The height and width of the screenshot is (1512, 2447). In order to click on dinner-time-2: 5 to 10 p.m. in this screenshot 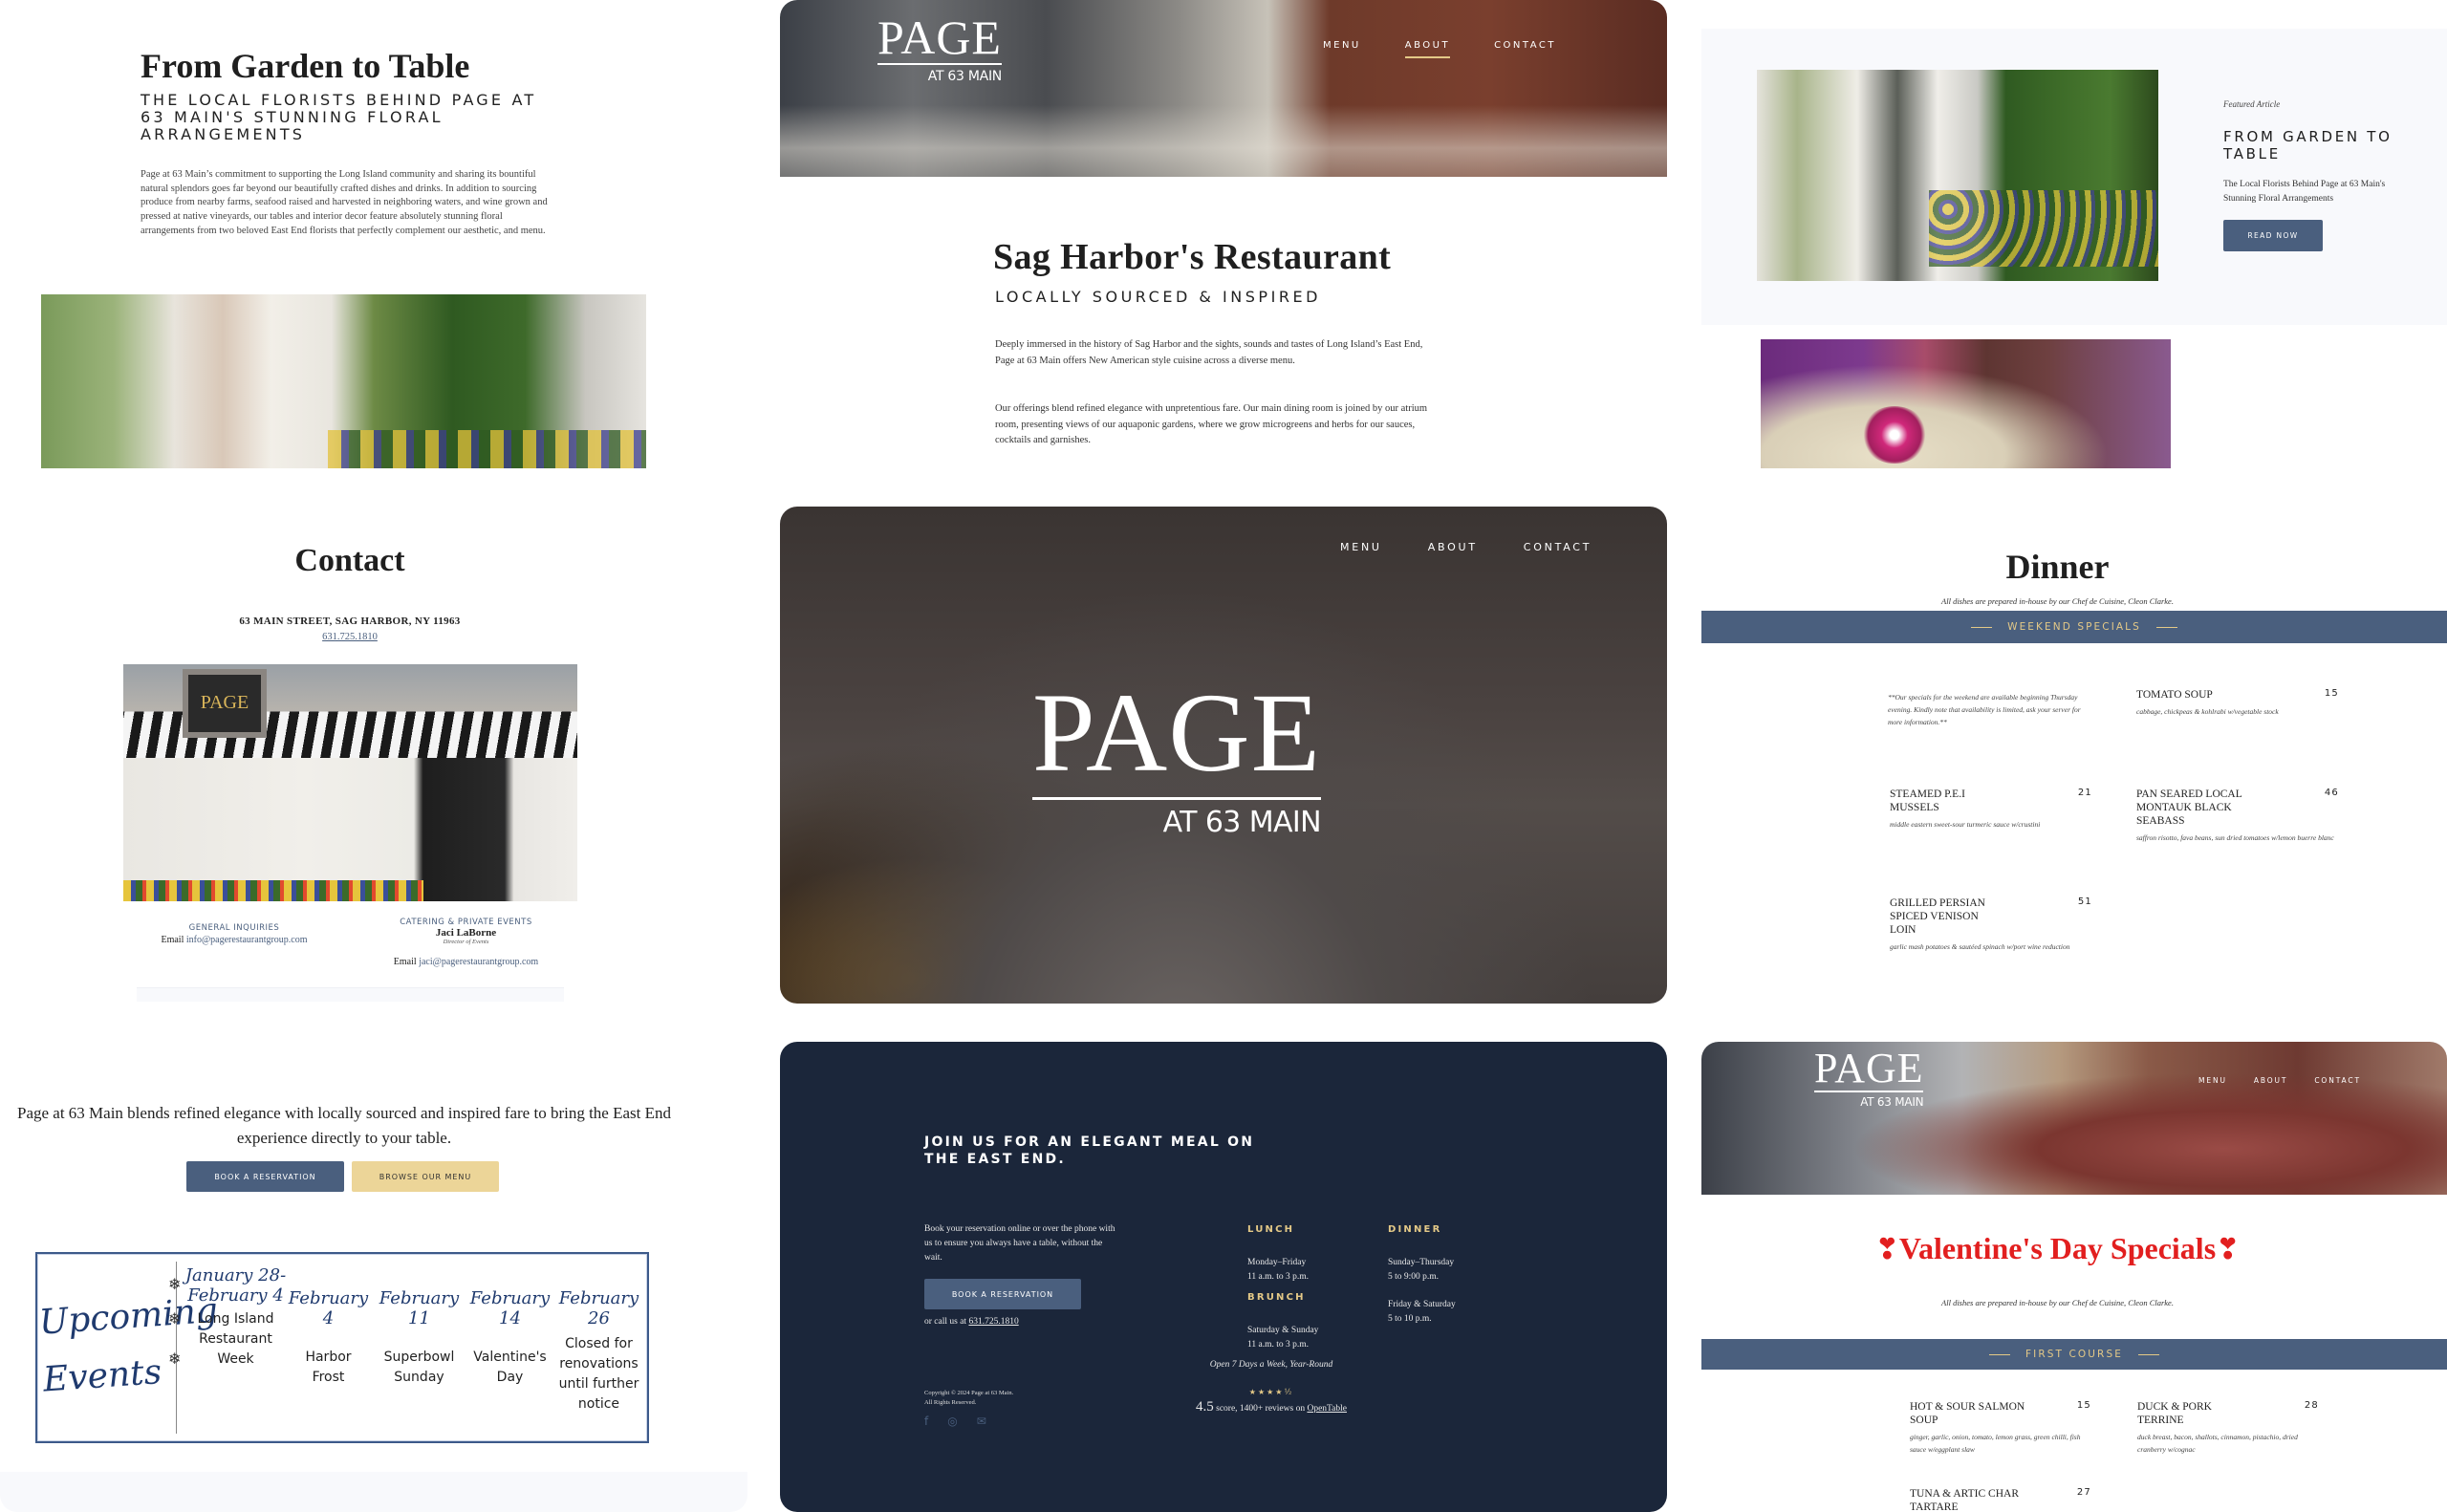, I will do `click(1410, 1319)`.